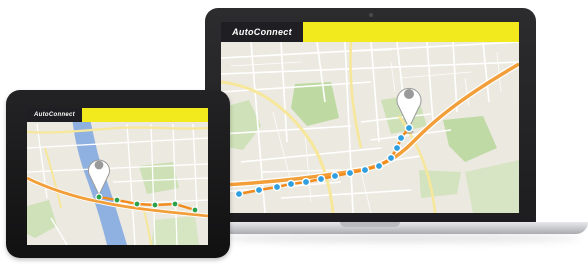 The width and height of the screenshot is (588, 264). What do you see at coordinates (371, 15) in the screenshot?
I see `laptop-camera` at bounding box center [371, 15].